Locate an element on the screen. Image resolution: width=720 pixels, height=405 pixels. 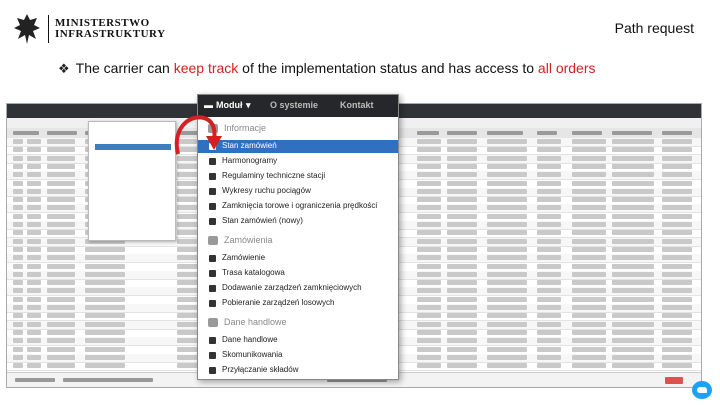
export-button is located at coordinates (674, 380).